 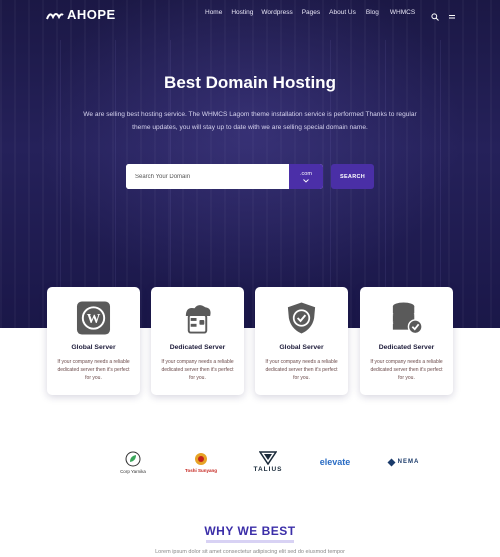 What do you see at coordinates (452, 17) in the screenshot?
I see `menu-icon` at bounding box center [452, 17].